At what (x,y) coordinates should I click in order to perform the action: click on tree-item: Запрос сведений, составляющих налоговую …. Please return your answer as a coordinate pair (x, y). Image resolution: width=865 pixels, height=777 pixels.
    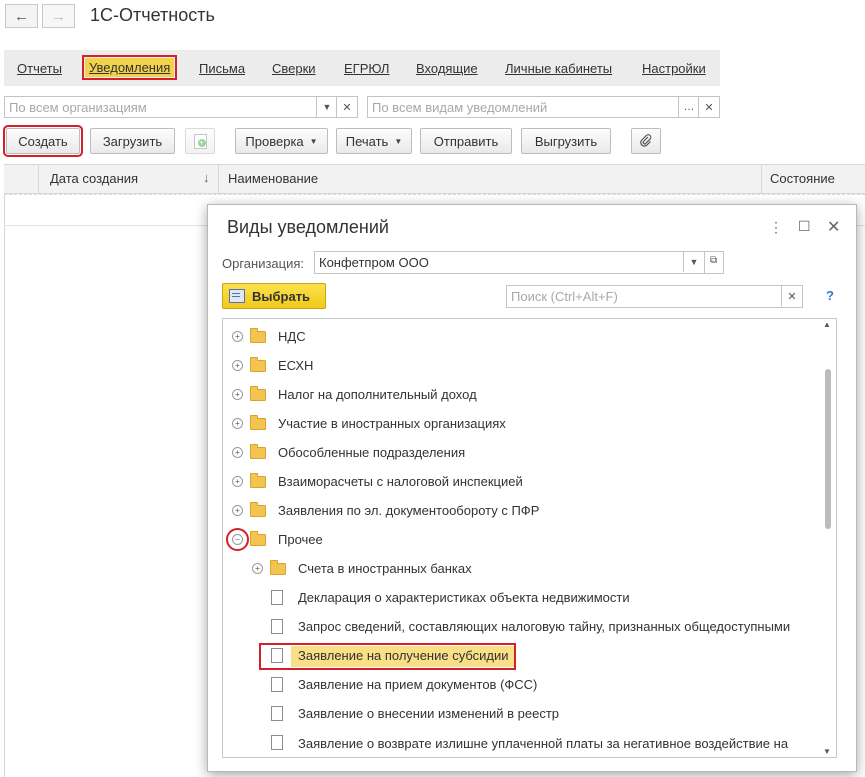
    Looking at the image, I should click on (523, 627).